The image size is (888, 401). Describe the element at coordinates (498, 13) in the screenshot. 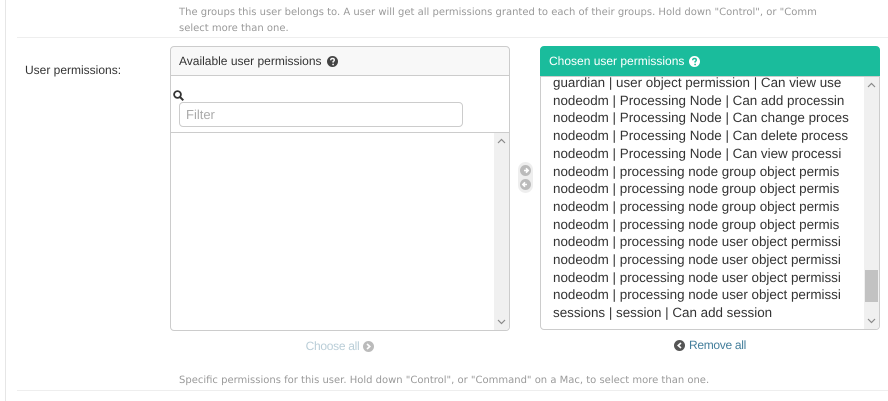

I see `help-text: The groups this user belongs to. A user will get all permissions granted to each of their groups. Hold down "Control", or "Comm` at that location.